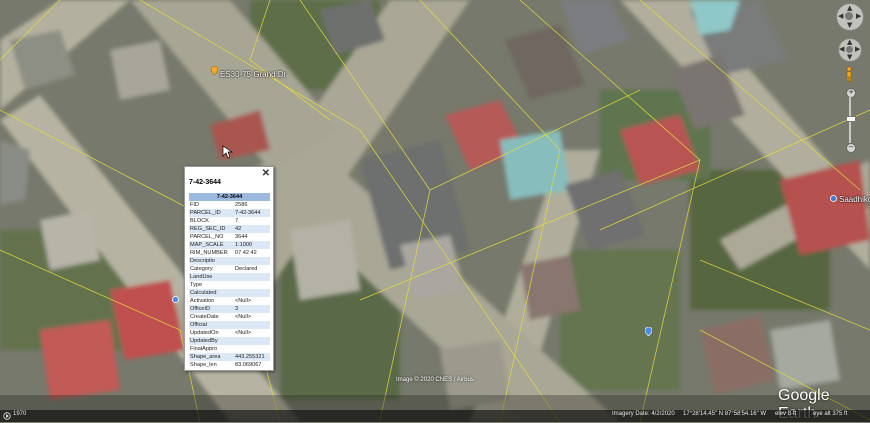 This screenshot has width=870, height=423. I want to click on table-row: LandUse, so click(229, 277).